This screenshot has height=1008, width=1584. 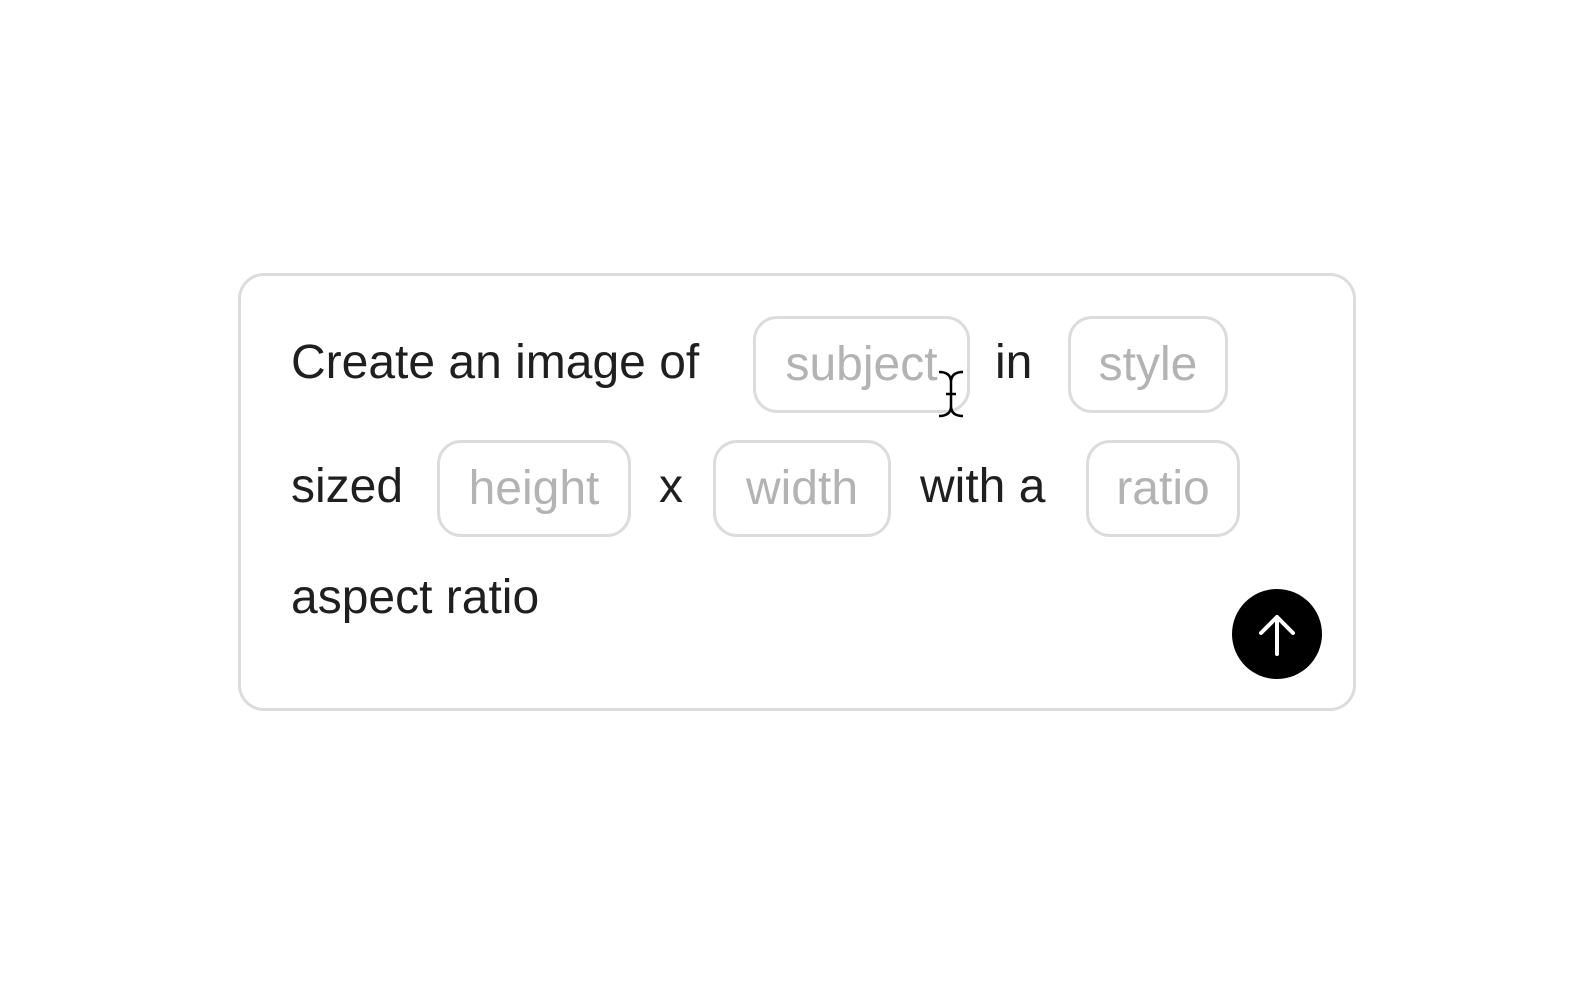 What do you see at coordinates (495, 362) in the screenshot?
I see `prompt-text-create: Create an image of` at bounding box center [495, 362].